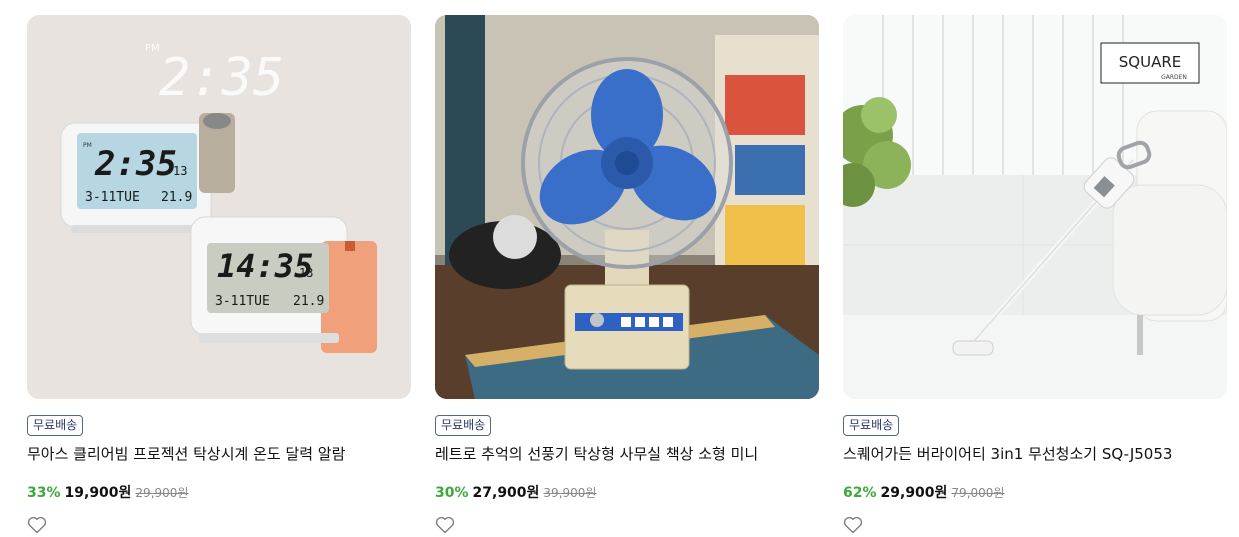  What do you see at coordinates (152, 48) in the screenshot?
I see `projection-pm: PM` at bounding box center [152, 48].